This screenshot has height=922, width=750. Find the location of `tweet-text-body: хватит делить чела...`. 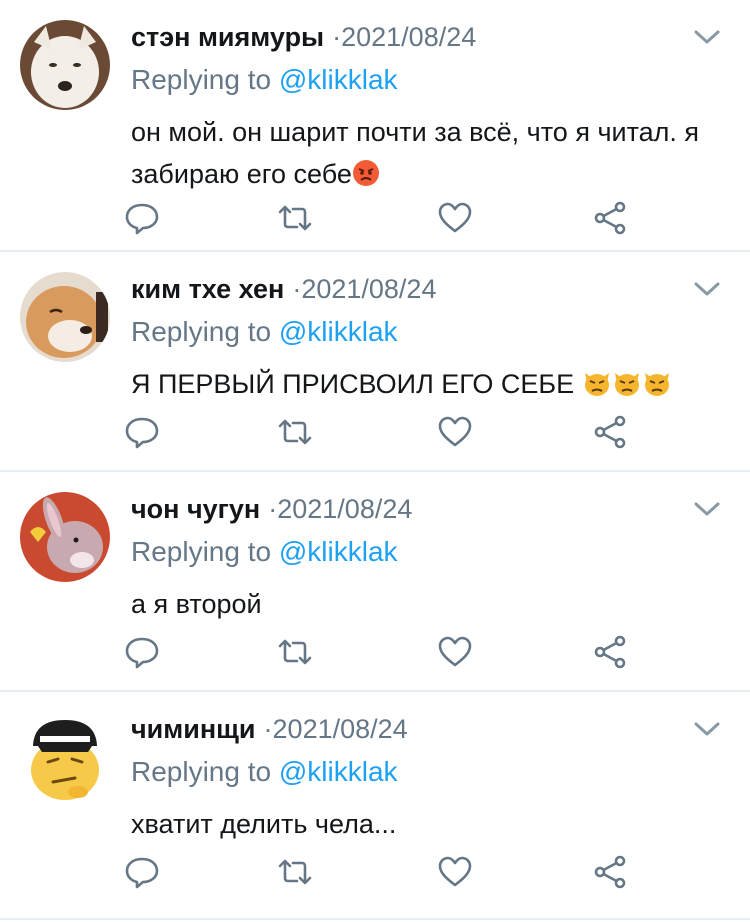

tweet-text-body: хватит делить чела... is located at coordinates (264, 824).